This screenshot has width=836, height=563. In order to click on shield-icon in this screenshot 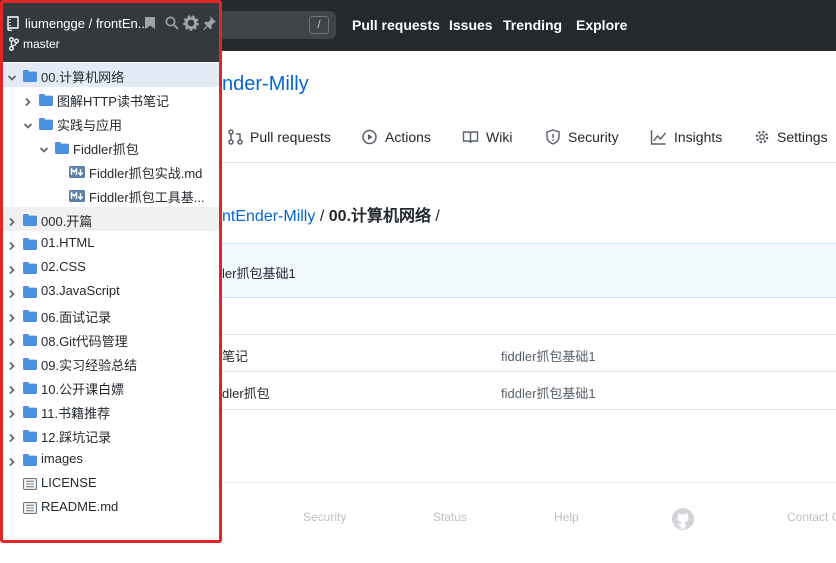, I will do `click(553, 137)`.